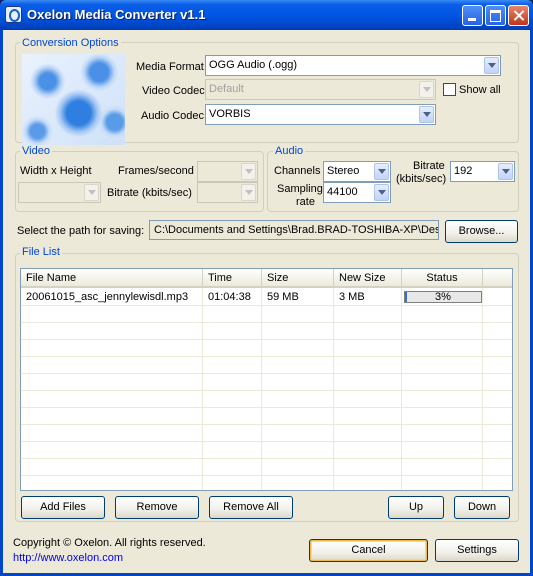 The image size is (533, 576). What do you see at coordinates (342, 192) in the screenshot?
I see `sampling-rate-value: 44100` at bounding box center [342, 192].